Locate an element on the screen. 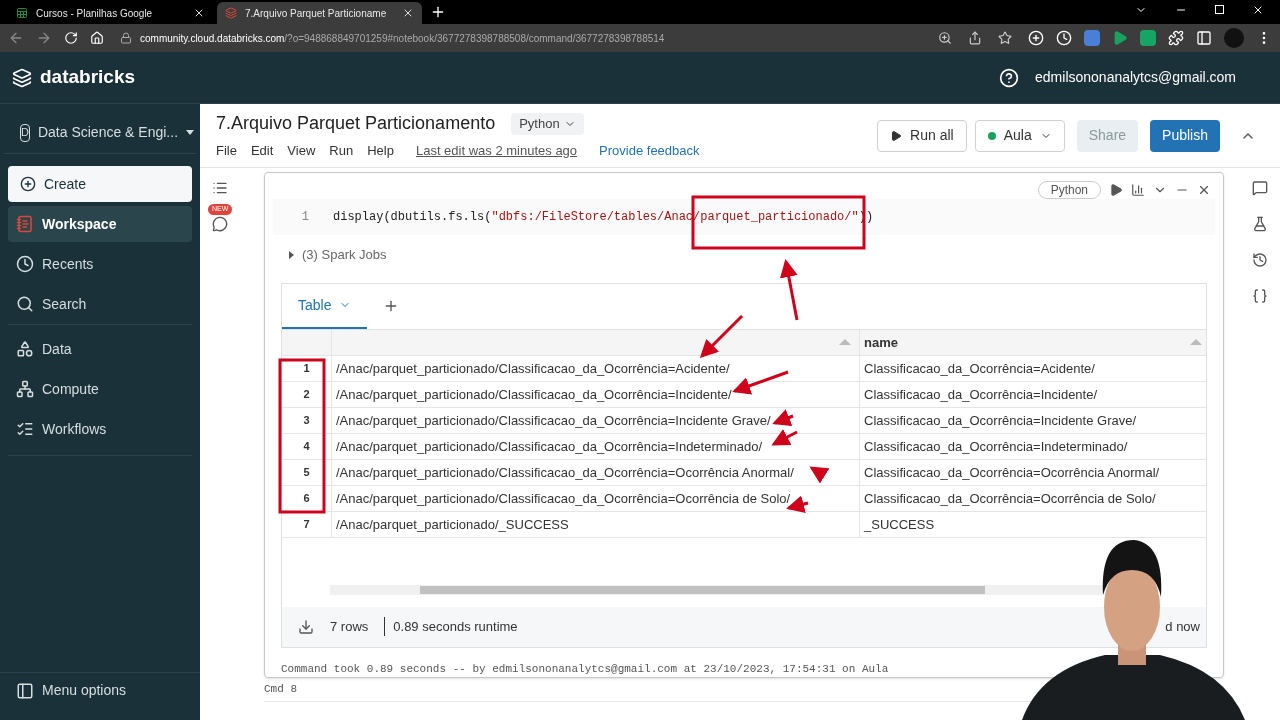 The image size is (1280, 720). download-icon is located at coordinates (306, 626).